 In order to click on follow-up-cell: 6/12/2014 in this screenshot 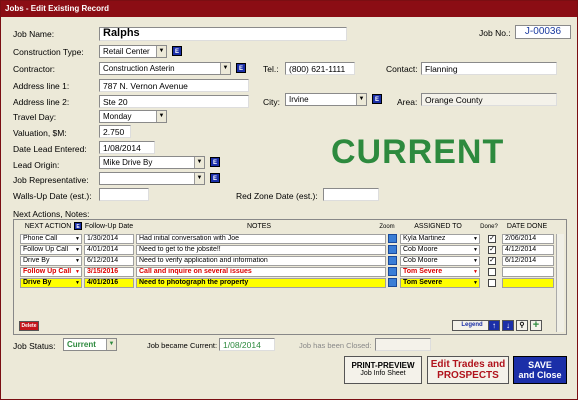, I will do `click(109, 261)`.